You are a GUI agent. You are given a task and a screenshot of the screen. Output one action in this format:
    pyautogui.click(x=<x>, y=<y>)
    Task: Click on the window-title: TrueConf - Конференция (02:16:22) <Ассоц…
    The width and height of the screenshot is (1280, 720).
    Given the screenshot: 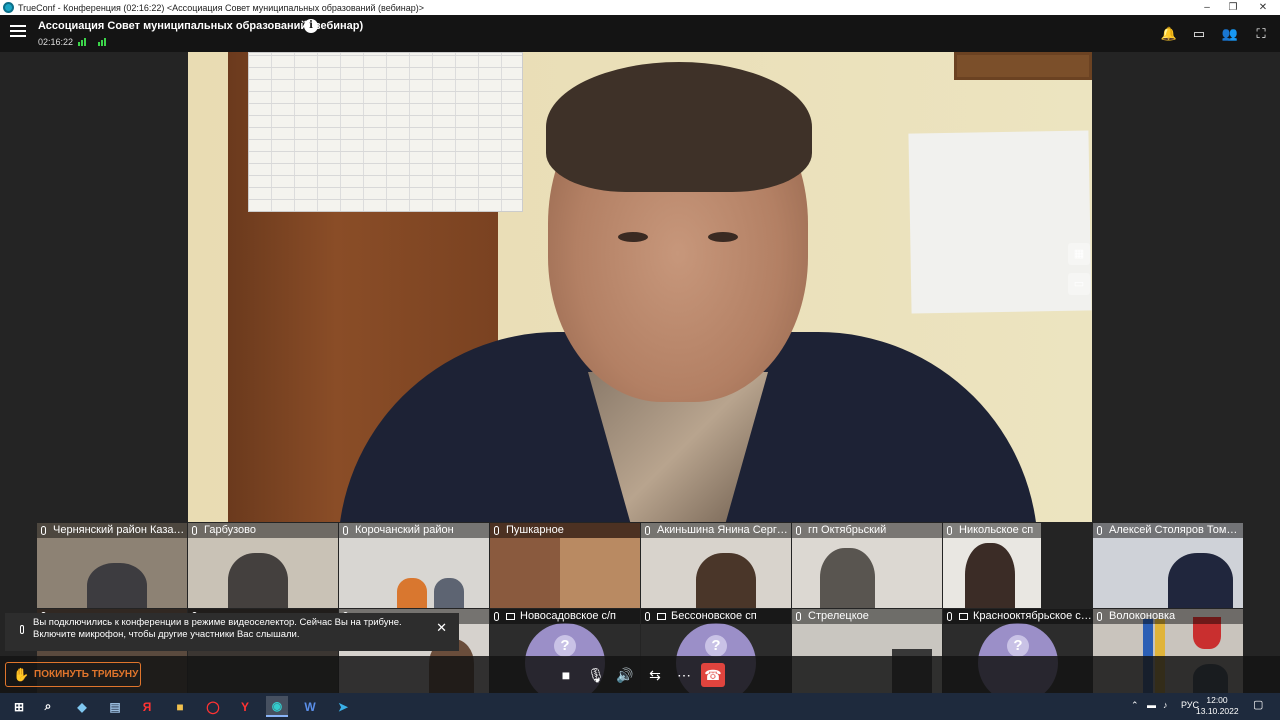 What is the action you would take?
    pyautogui.click(x=221, y=7)
    